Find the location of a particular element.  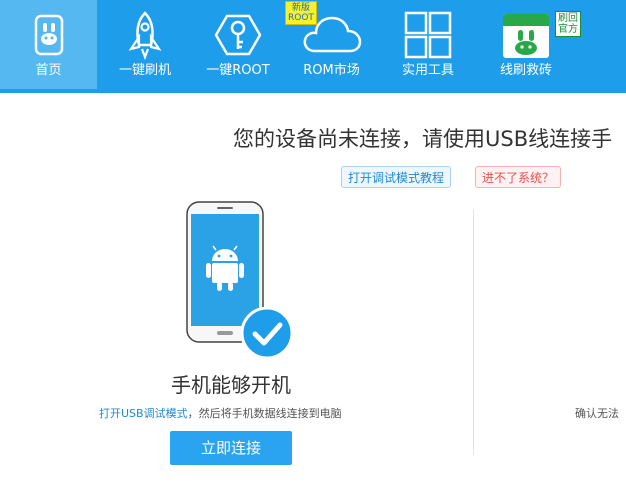

nav-item-label: ROM市场 is located at coordinates (331, 70).